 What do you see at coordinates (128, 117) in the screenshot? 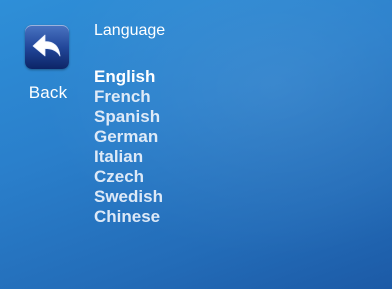
I see `language-option-spanish: Spanish` at bounding box center [128, 117].